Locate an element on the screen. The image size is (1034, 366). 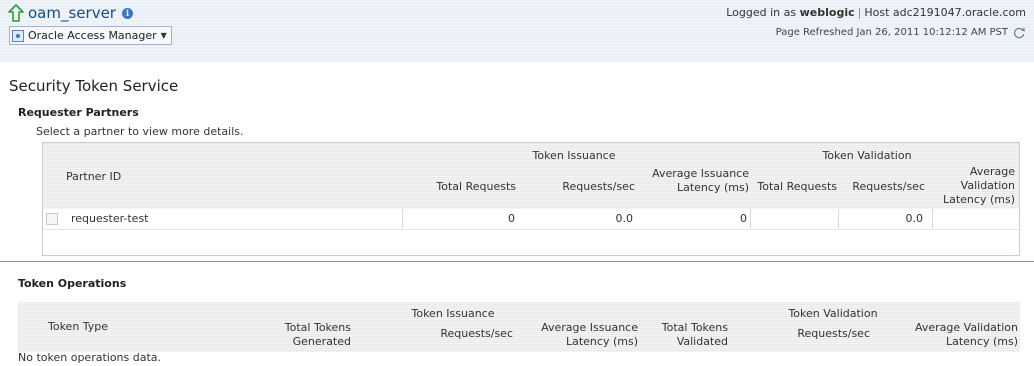
row-selector is located at coordinates (52, 219).